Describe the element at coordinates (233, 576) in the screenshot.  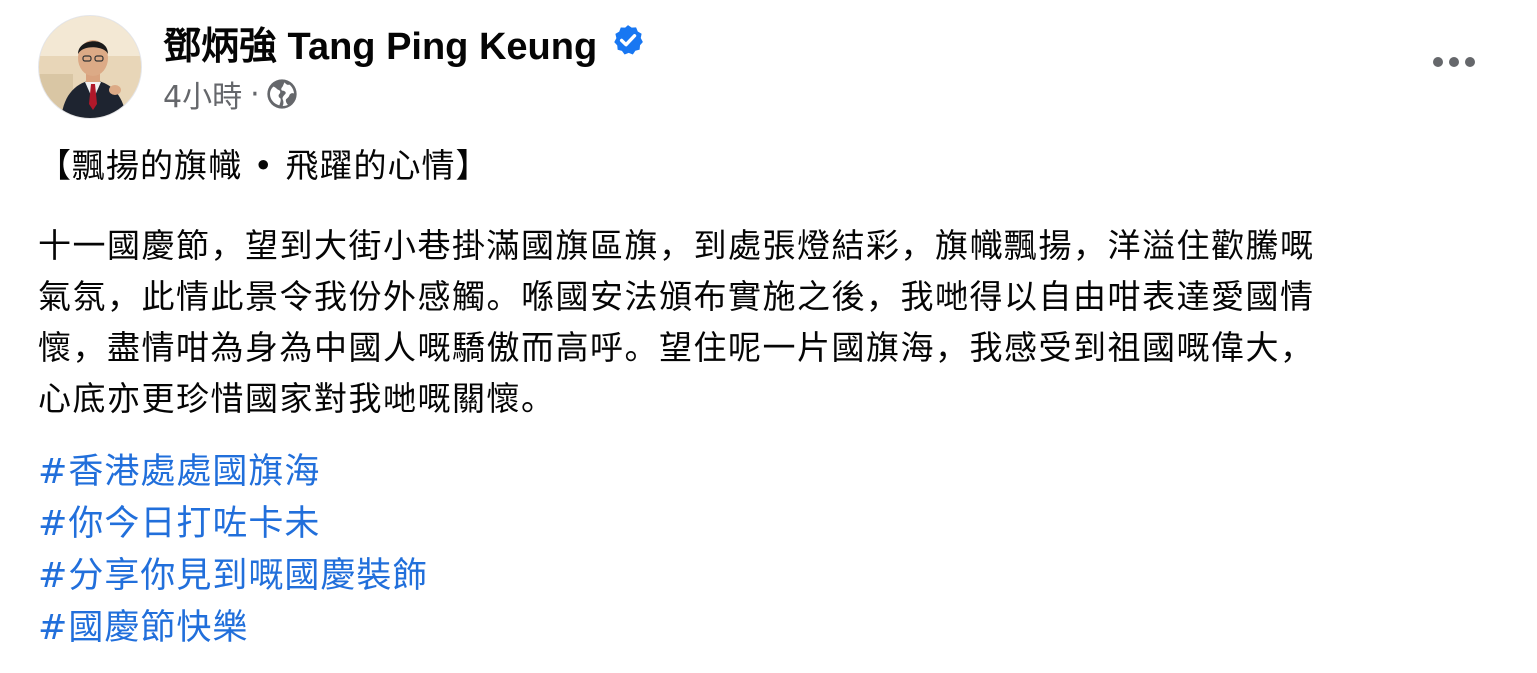
I see `hashtag-link: #分享你見到嘅國慶裝飾` at that location.